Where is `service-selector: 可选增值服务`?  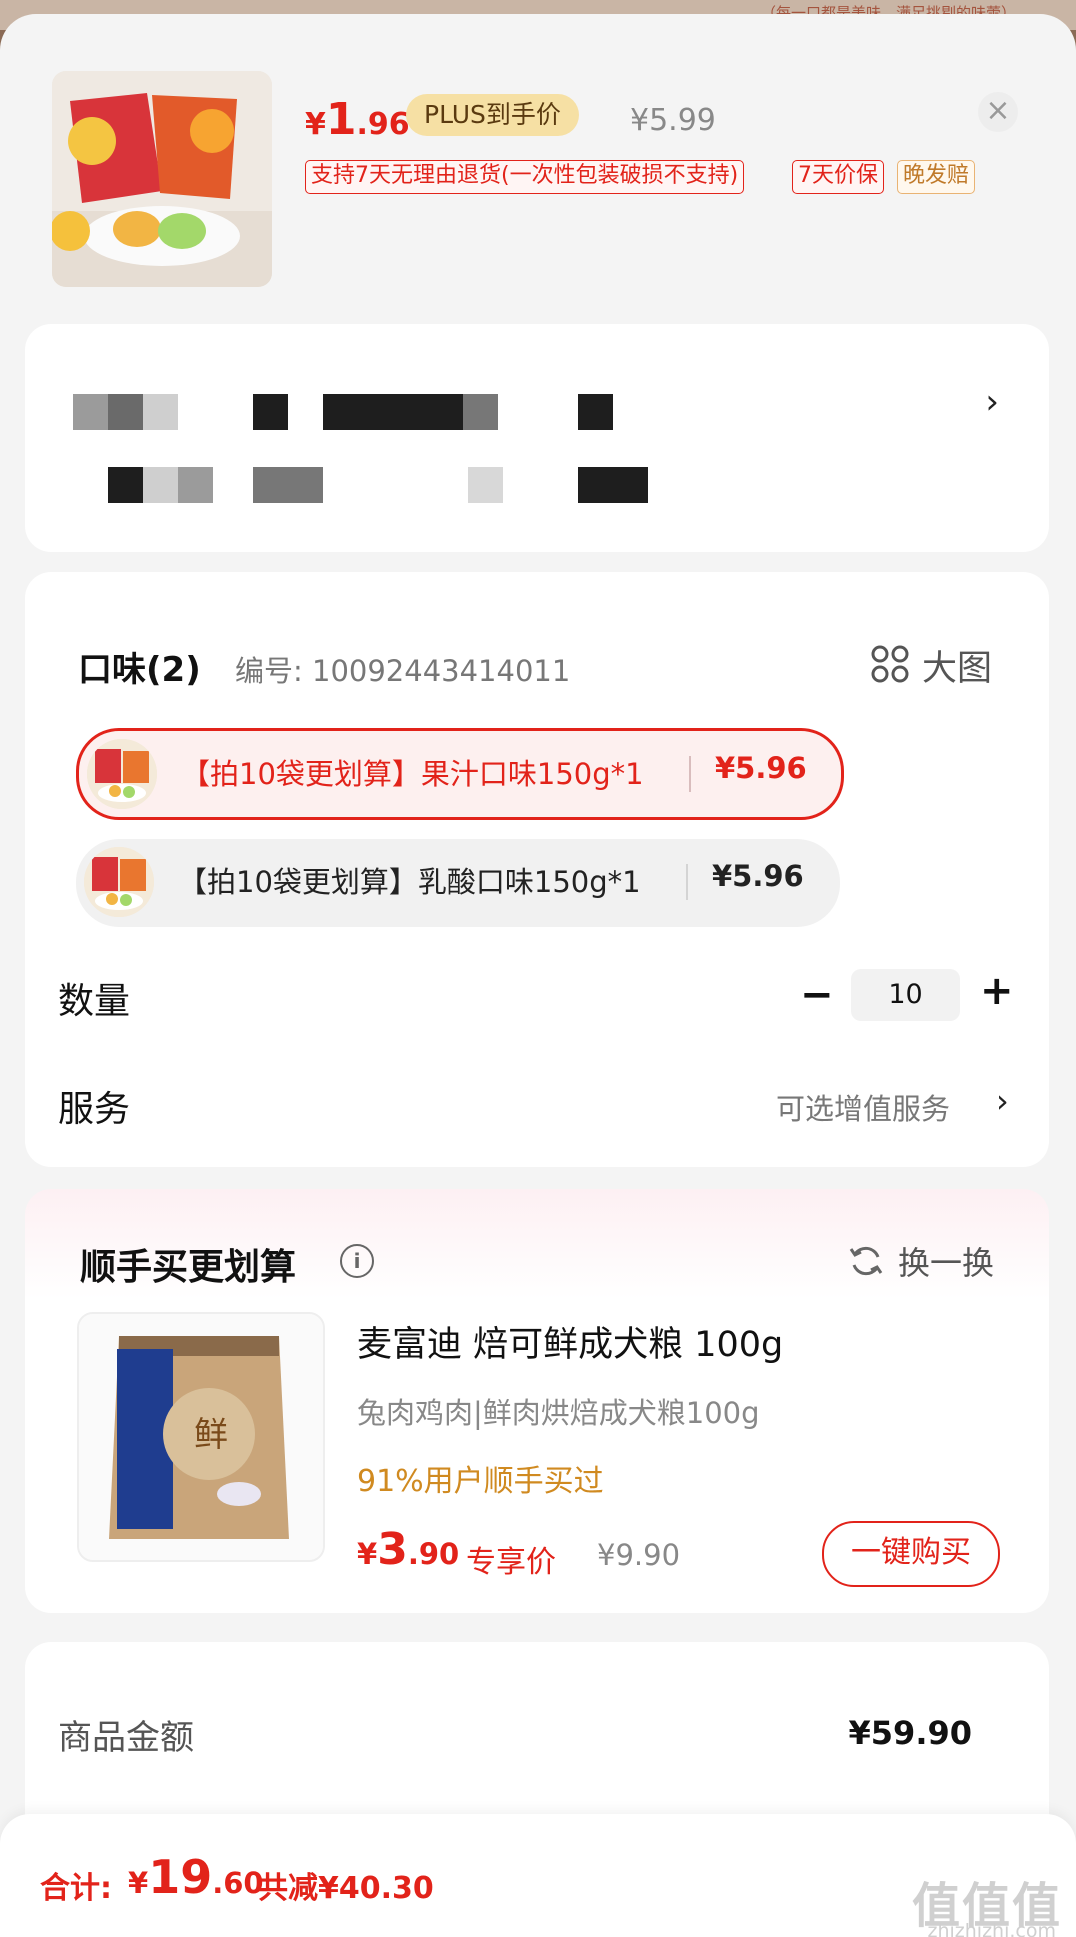 service-selector: 可选增值服务 is located at coordinates (863, 1107).